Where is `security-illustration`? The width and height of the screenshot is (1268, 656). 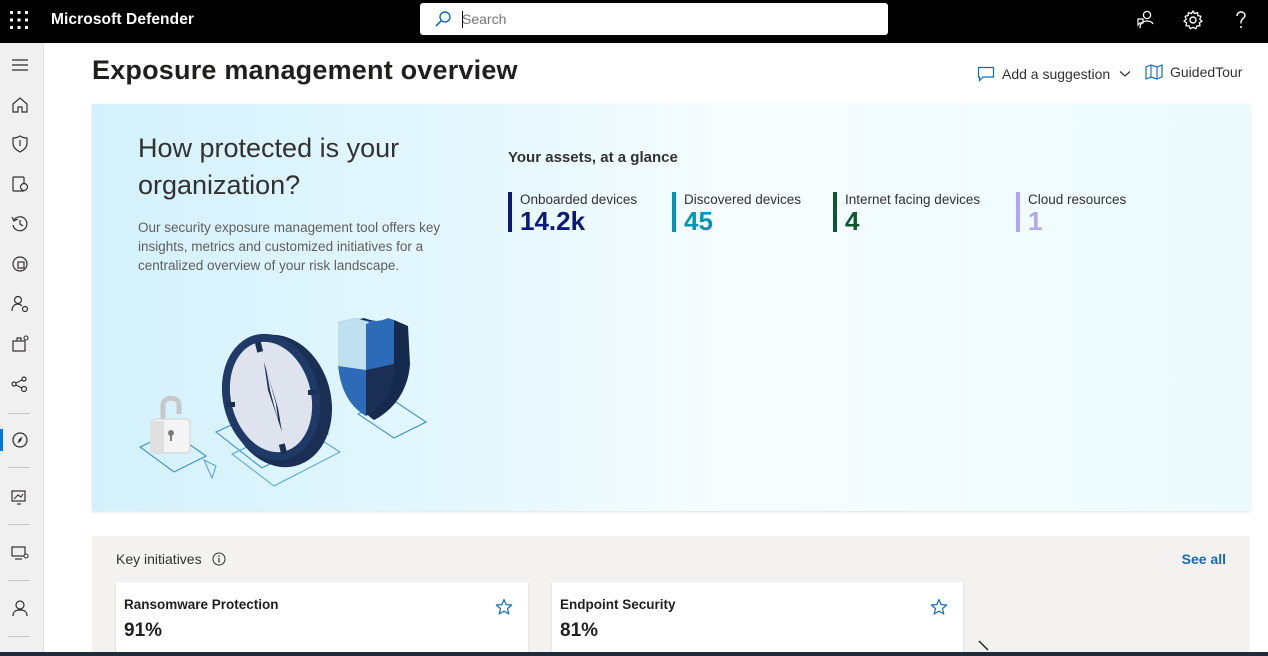 security-illustration is located at coordinates (283, 402).